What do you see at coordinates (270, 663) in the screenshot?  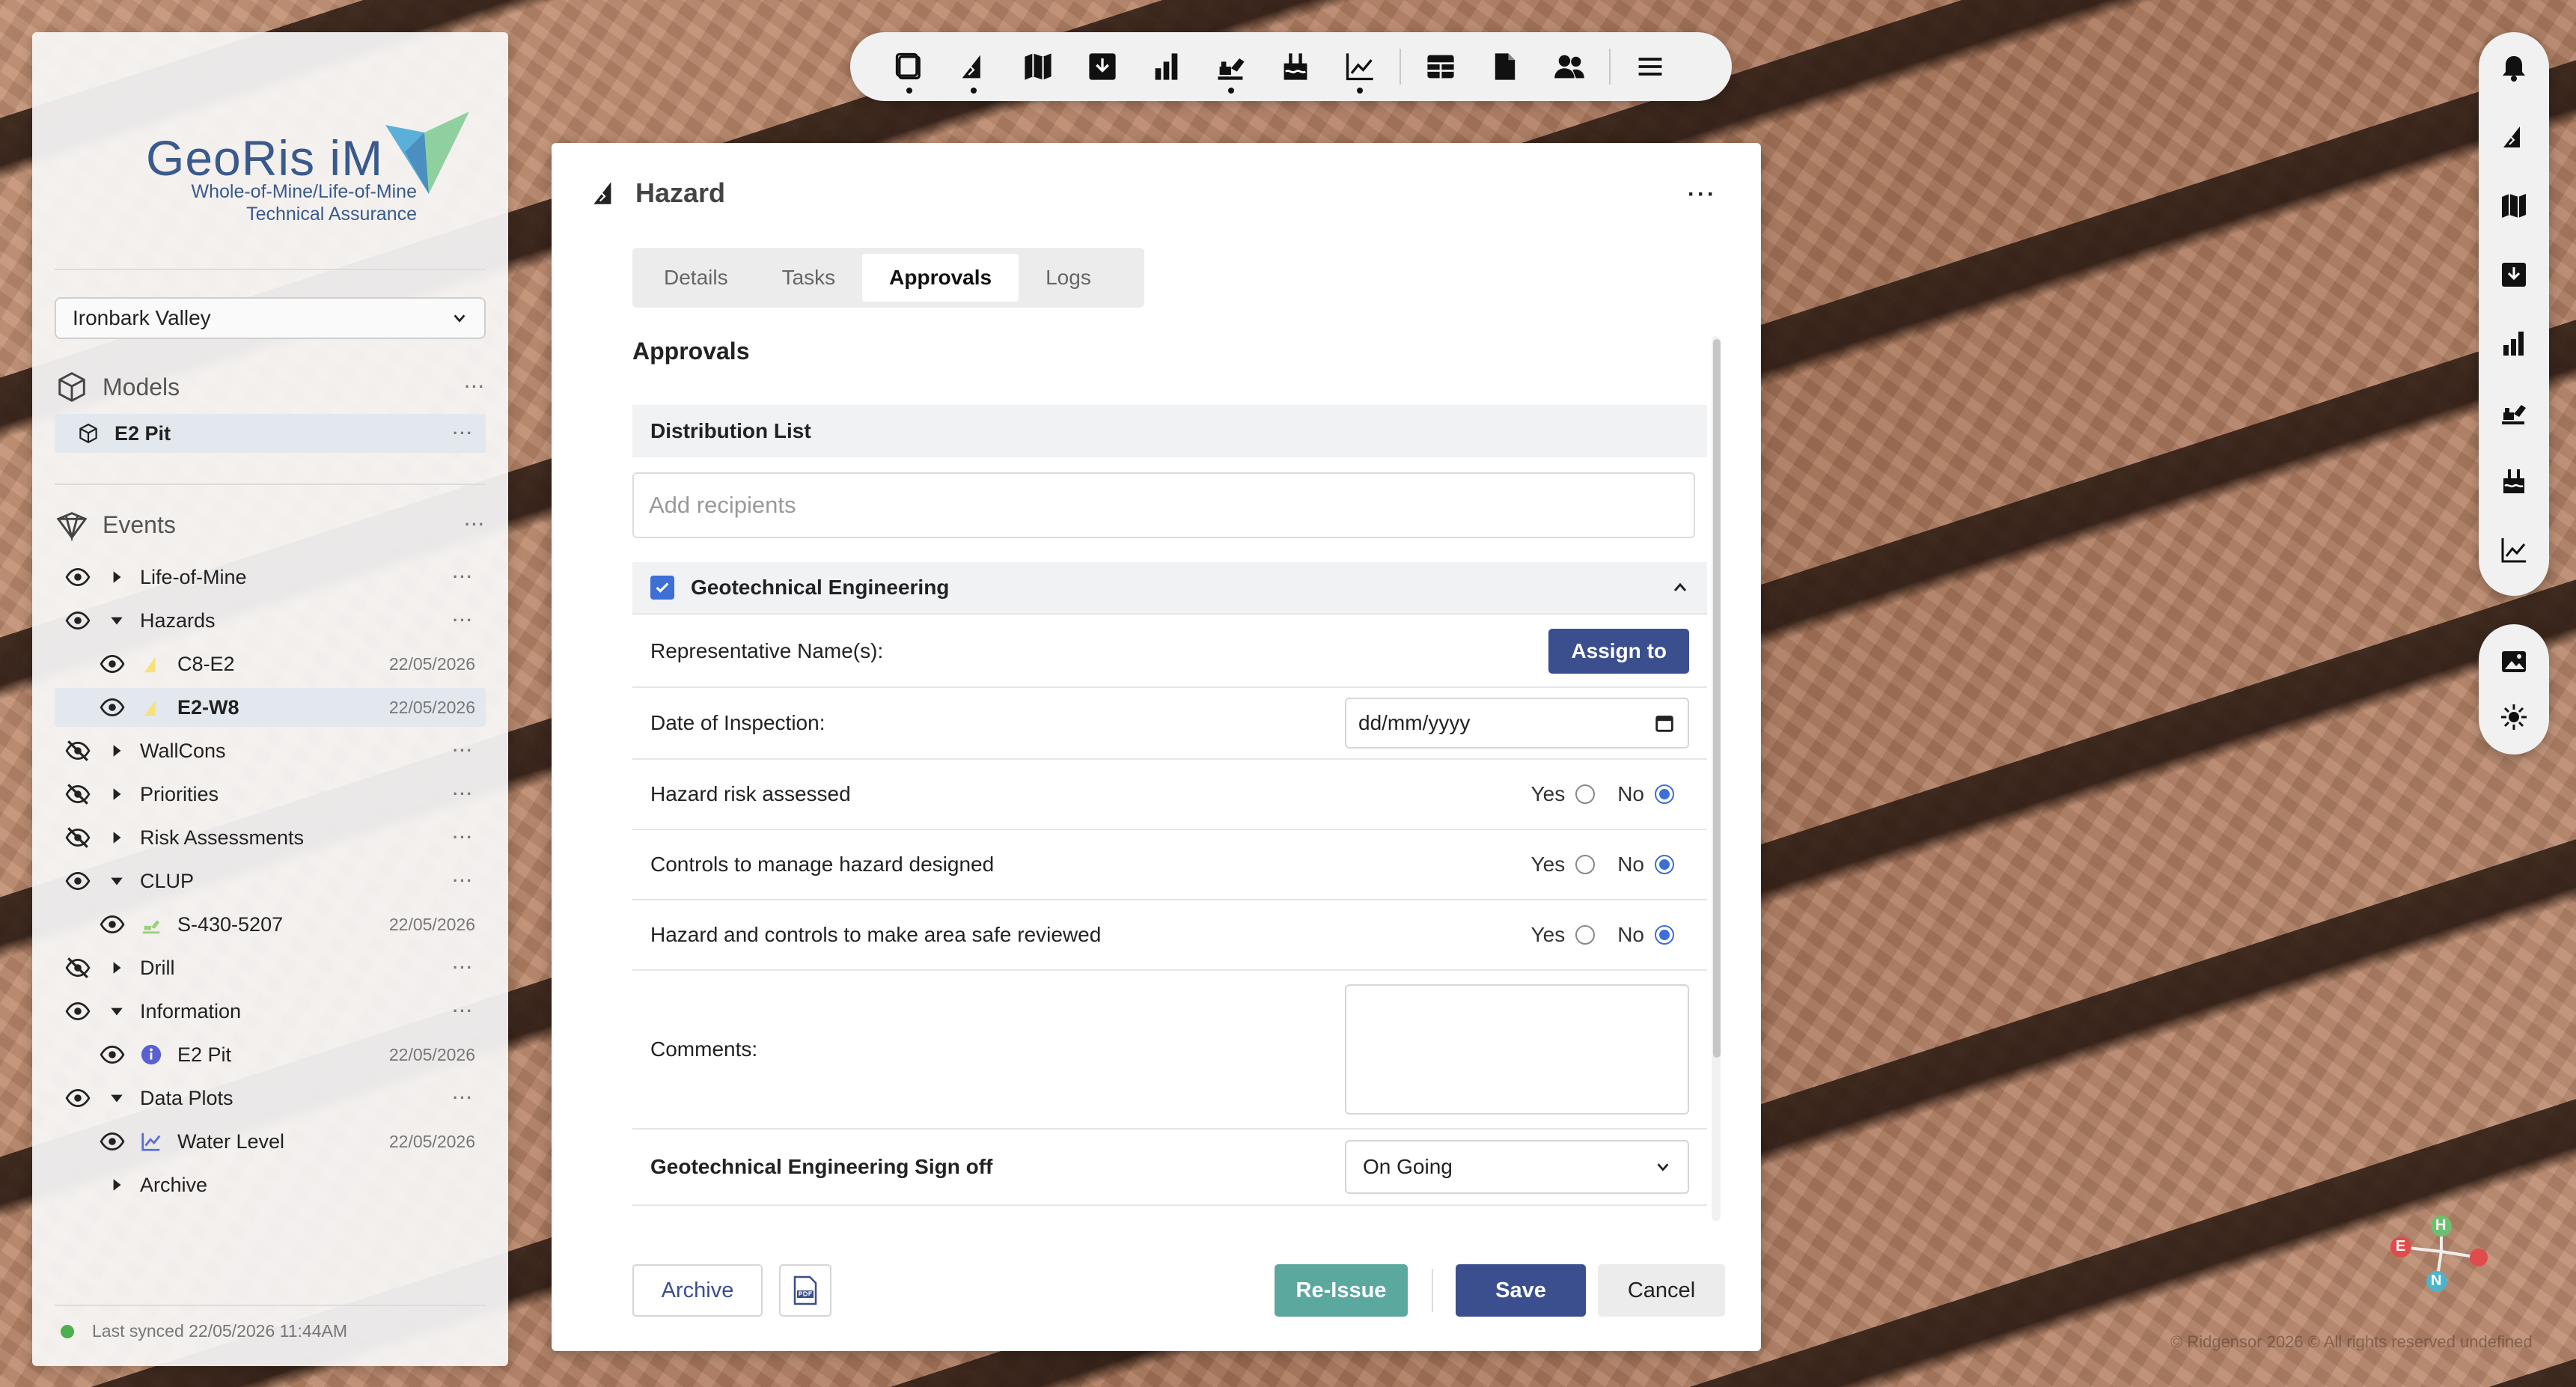 I see `event-item-c8-e2: C8-E2 22/05/2026` at bounding box center [270, 663].